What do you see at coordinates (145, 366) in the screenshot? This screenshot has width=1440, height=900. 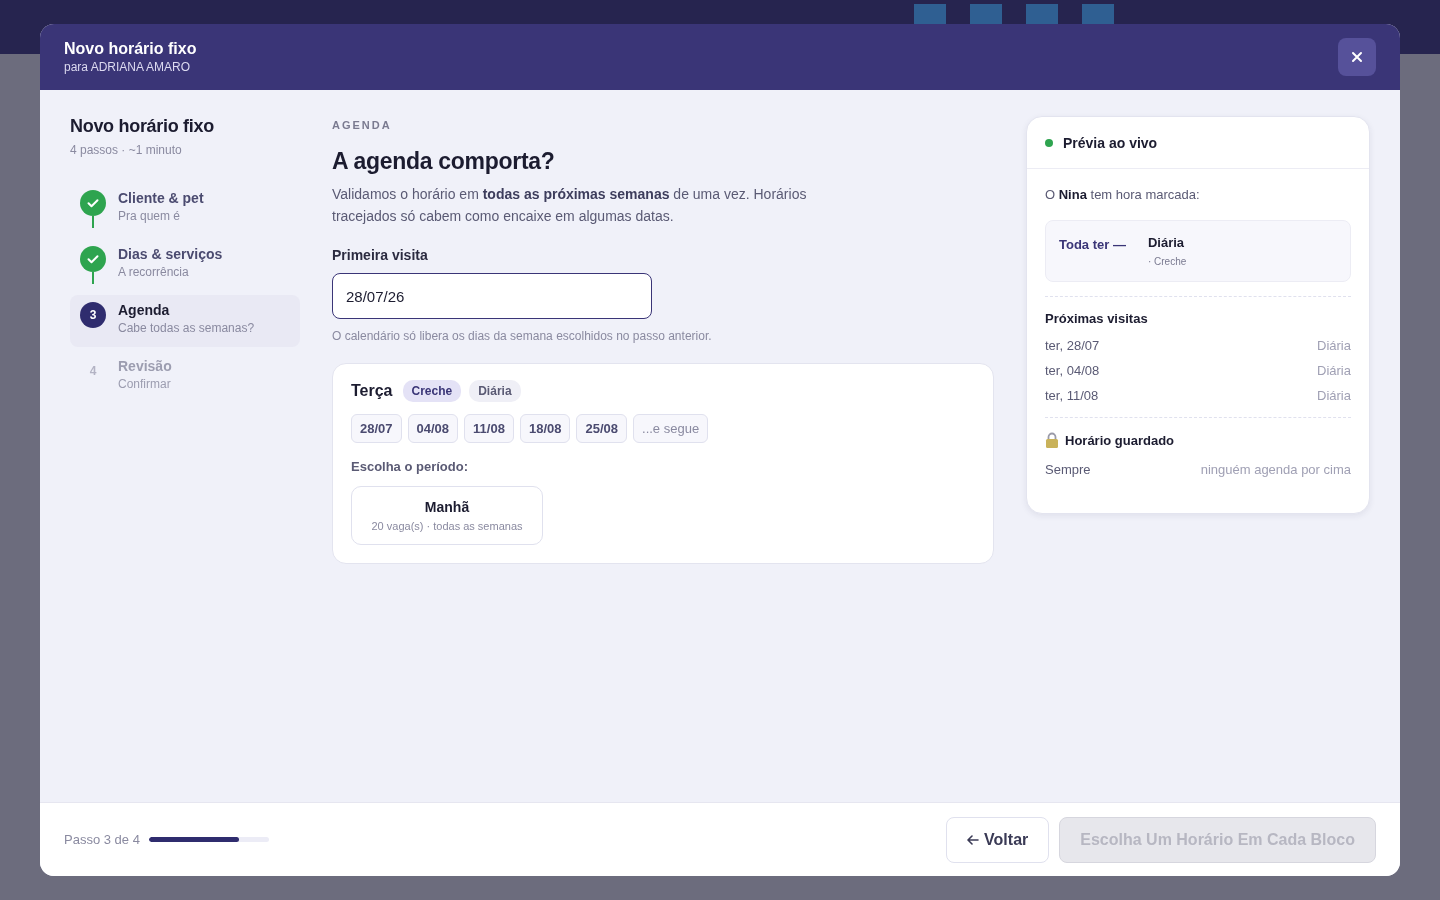 I see `step-label: Revisão` at bounding box center [145, 366].